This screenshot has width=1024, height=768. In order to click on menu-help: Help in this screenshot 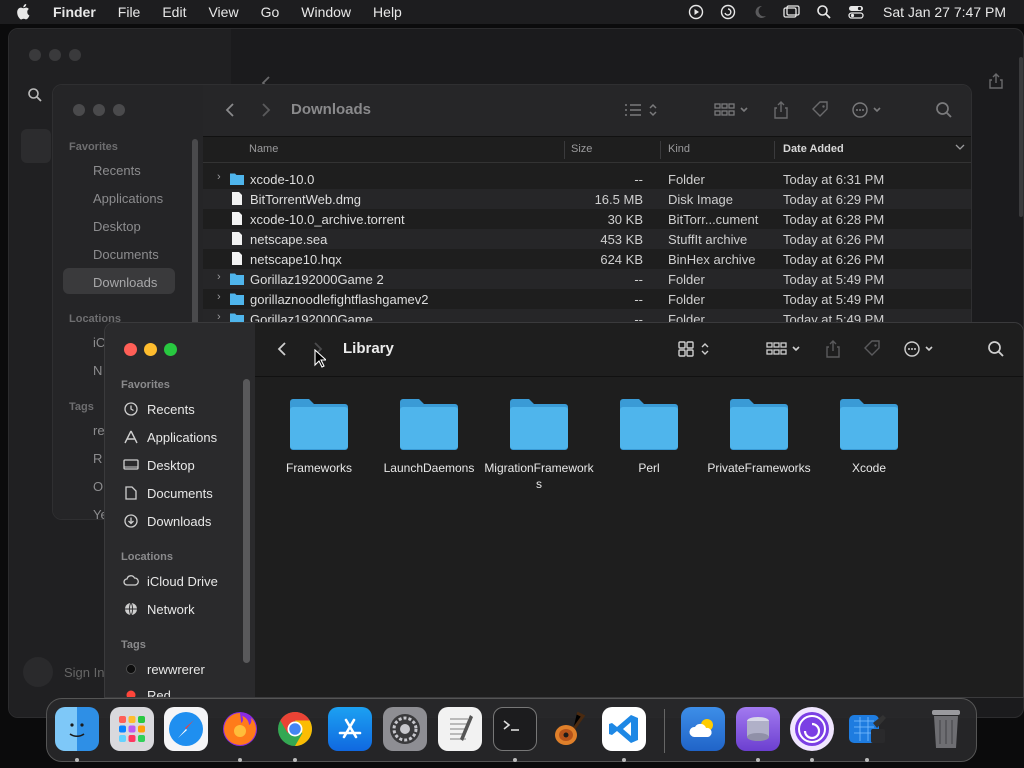, I will do `click(387, 12)`.